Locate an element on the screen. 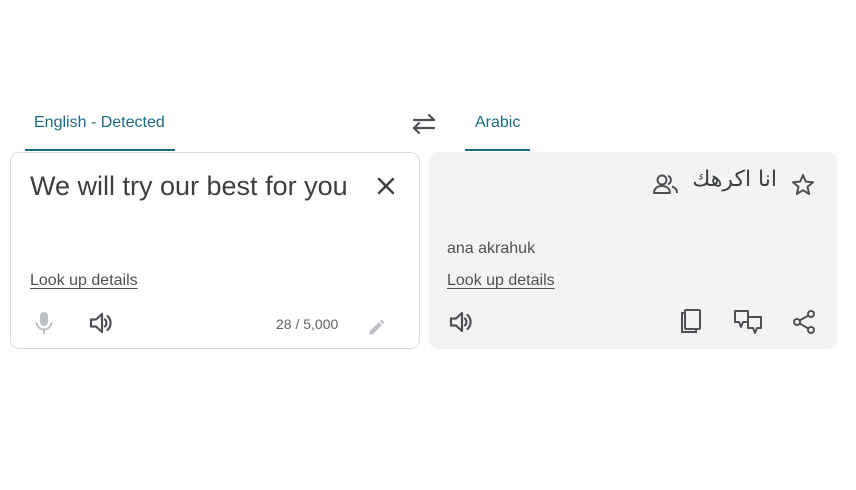 This screenshot has width=856, height=490. people-icon is located at coordinates (665, 184).